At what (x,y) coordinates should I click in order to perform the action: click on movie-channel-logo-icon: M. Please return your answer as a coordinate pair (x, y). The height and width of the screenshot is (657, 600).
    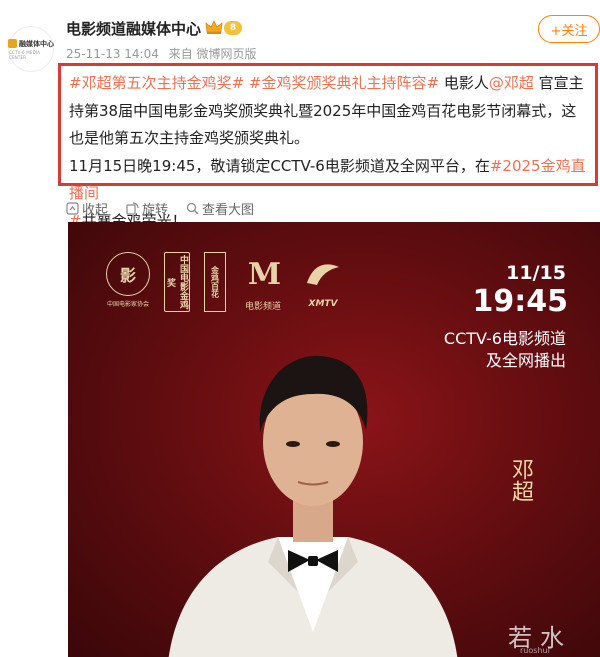
    Looking at the image, I should click on (264, 274).